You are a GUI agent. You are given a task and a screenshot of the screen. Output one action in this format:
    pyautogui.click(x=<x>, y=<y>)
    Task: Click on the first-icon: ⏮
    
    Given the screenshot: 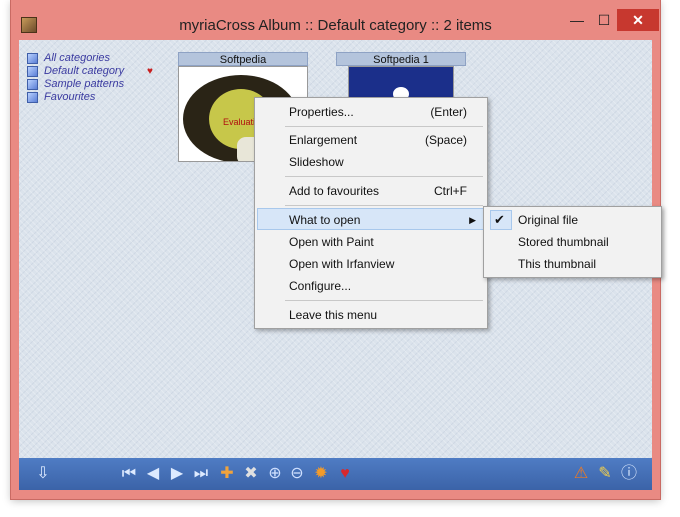 What is the action you would take?
    pyautogui.click(x=129, y=474)
    